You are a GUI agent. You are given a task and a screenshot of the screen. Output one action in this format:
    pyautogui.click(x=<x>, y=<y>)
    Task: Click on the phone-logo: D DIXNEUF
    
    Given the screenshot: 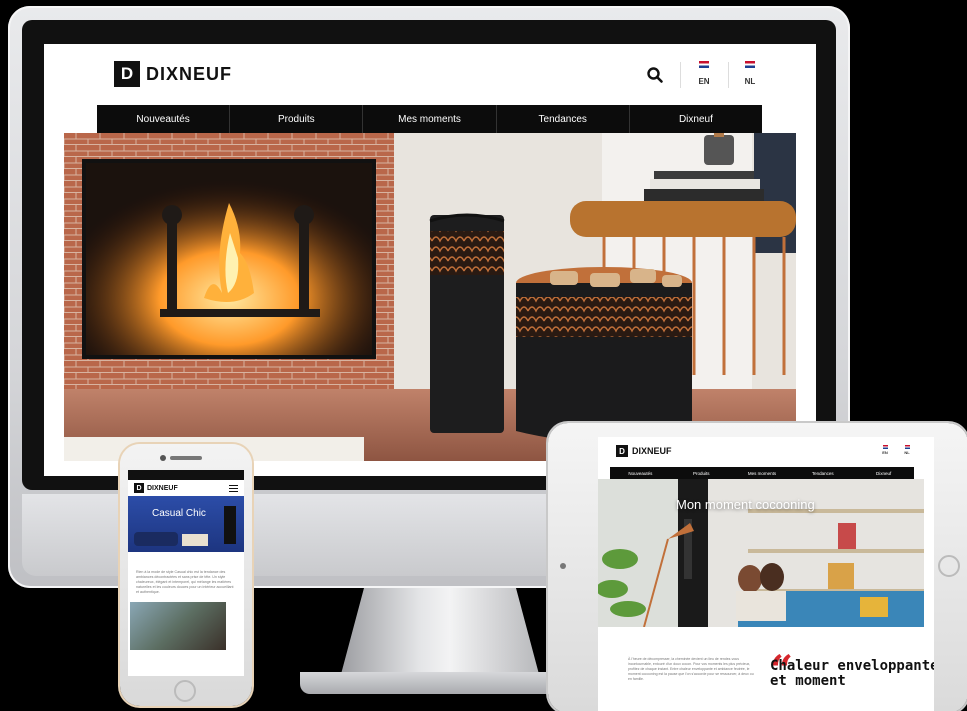 What is the action you would take?
    pyautogui.click(x=156, y=488)
    